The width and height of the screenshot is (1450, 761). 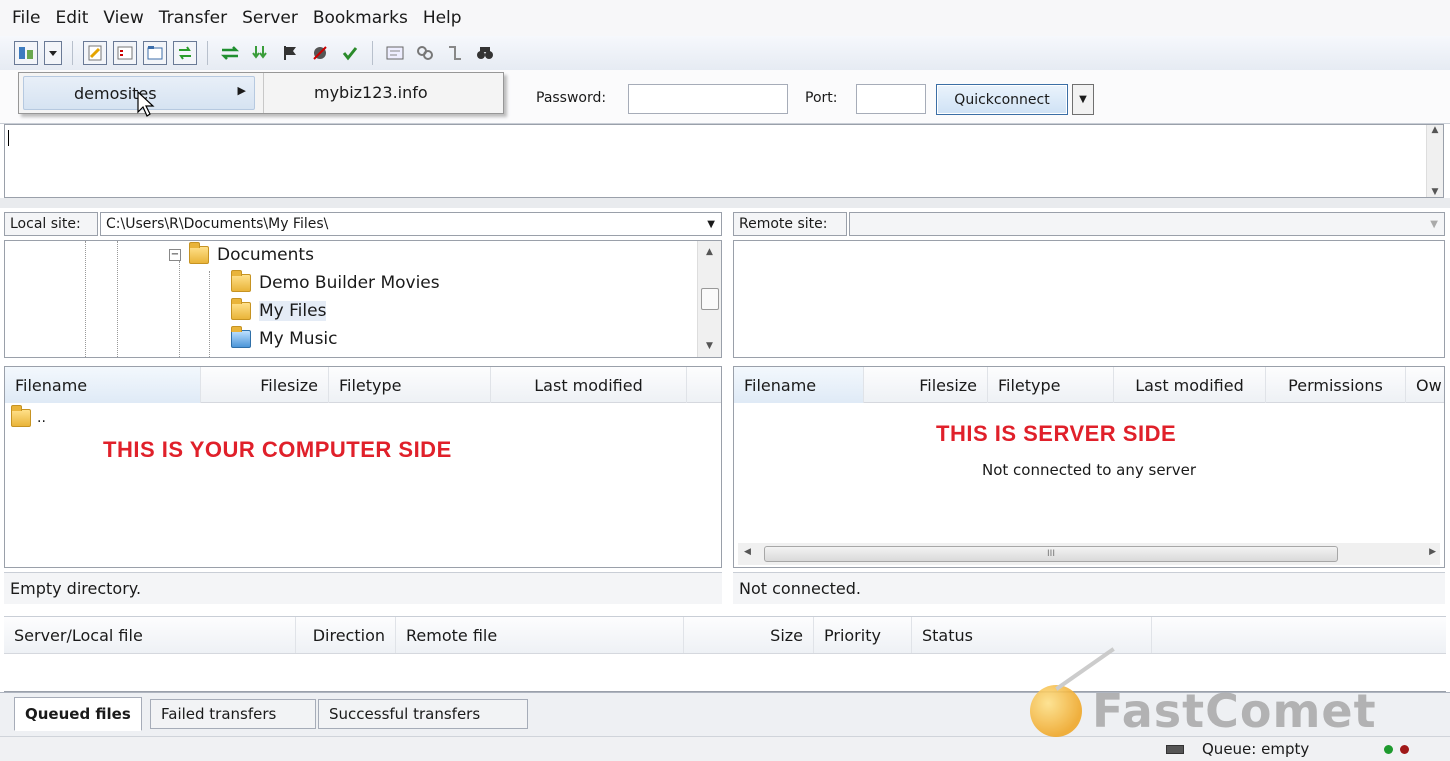 What do you see at coordinates (725, 203) in the screenshot?
I see `pane-divider` at bounding box center [725, 203].